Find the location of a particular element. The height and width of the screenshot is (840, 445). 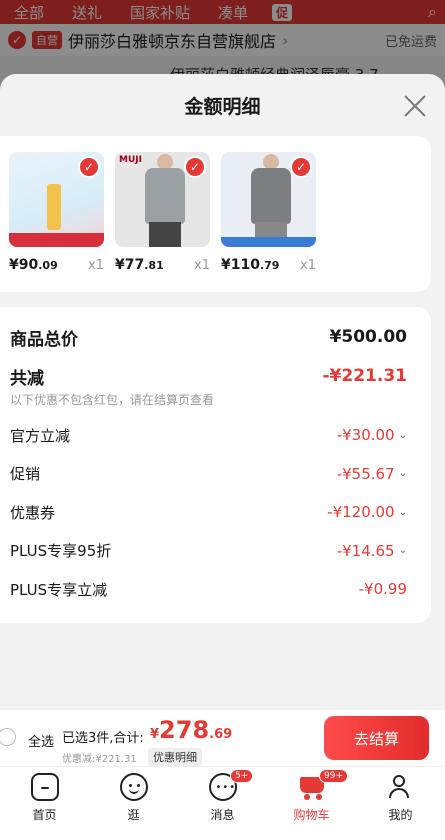

product-item: ✓ ¥90.09 x1 is located at coordinates (56, 222).